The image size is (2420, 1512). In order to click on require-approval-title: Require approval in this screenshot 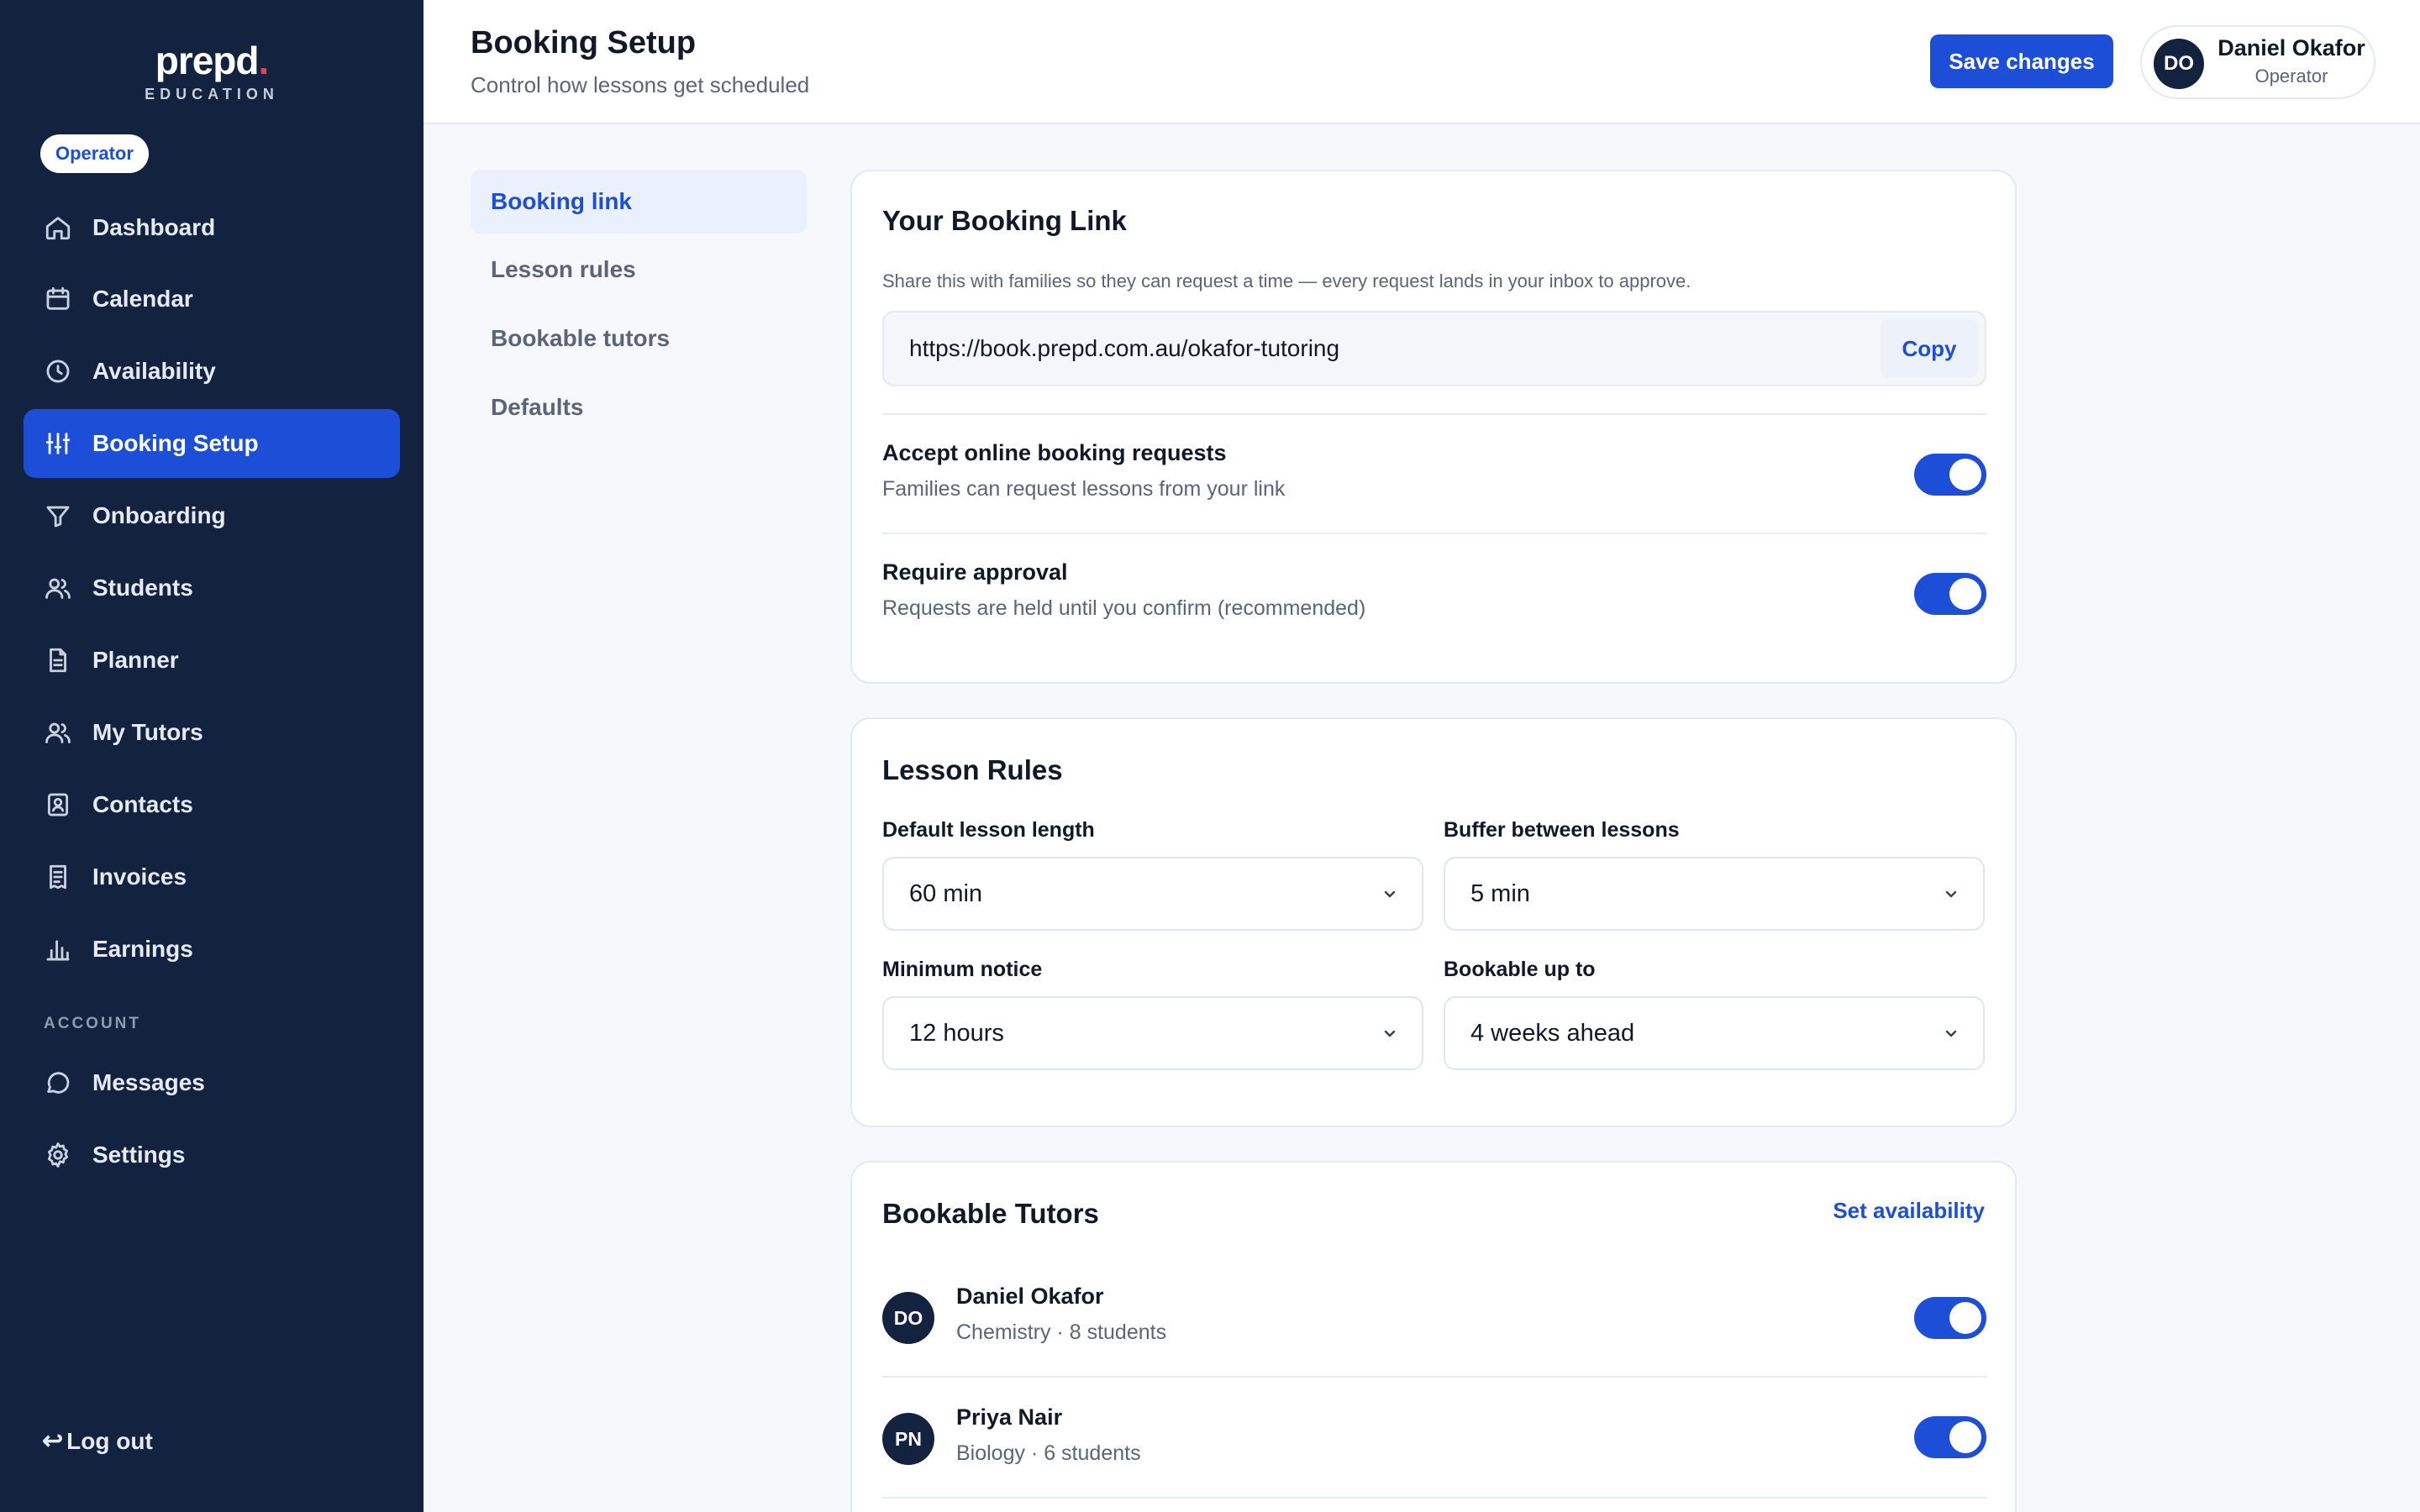, I will do `click(975, 572)`.